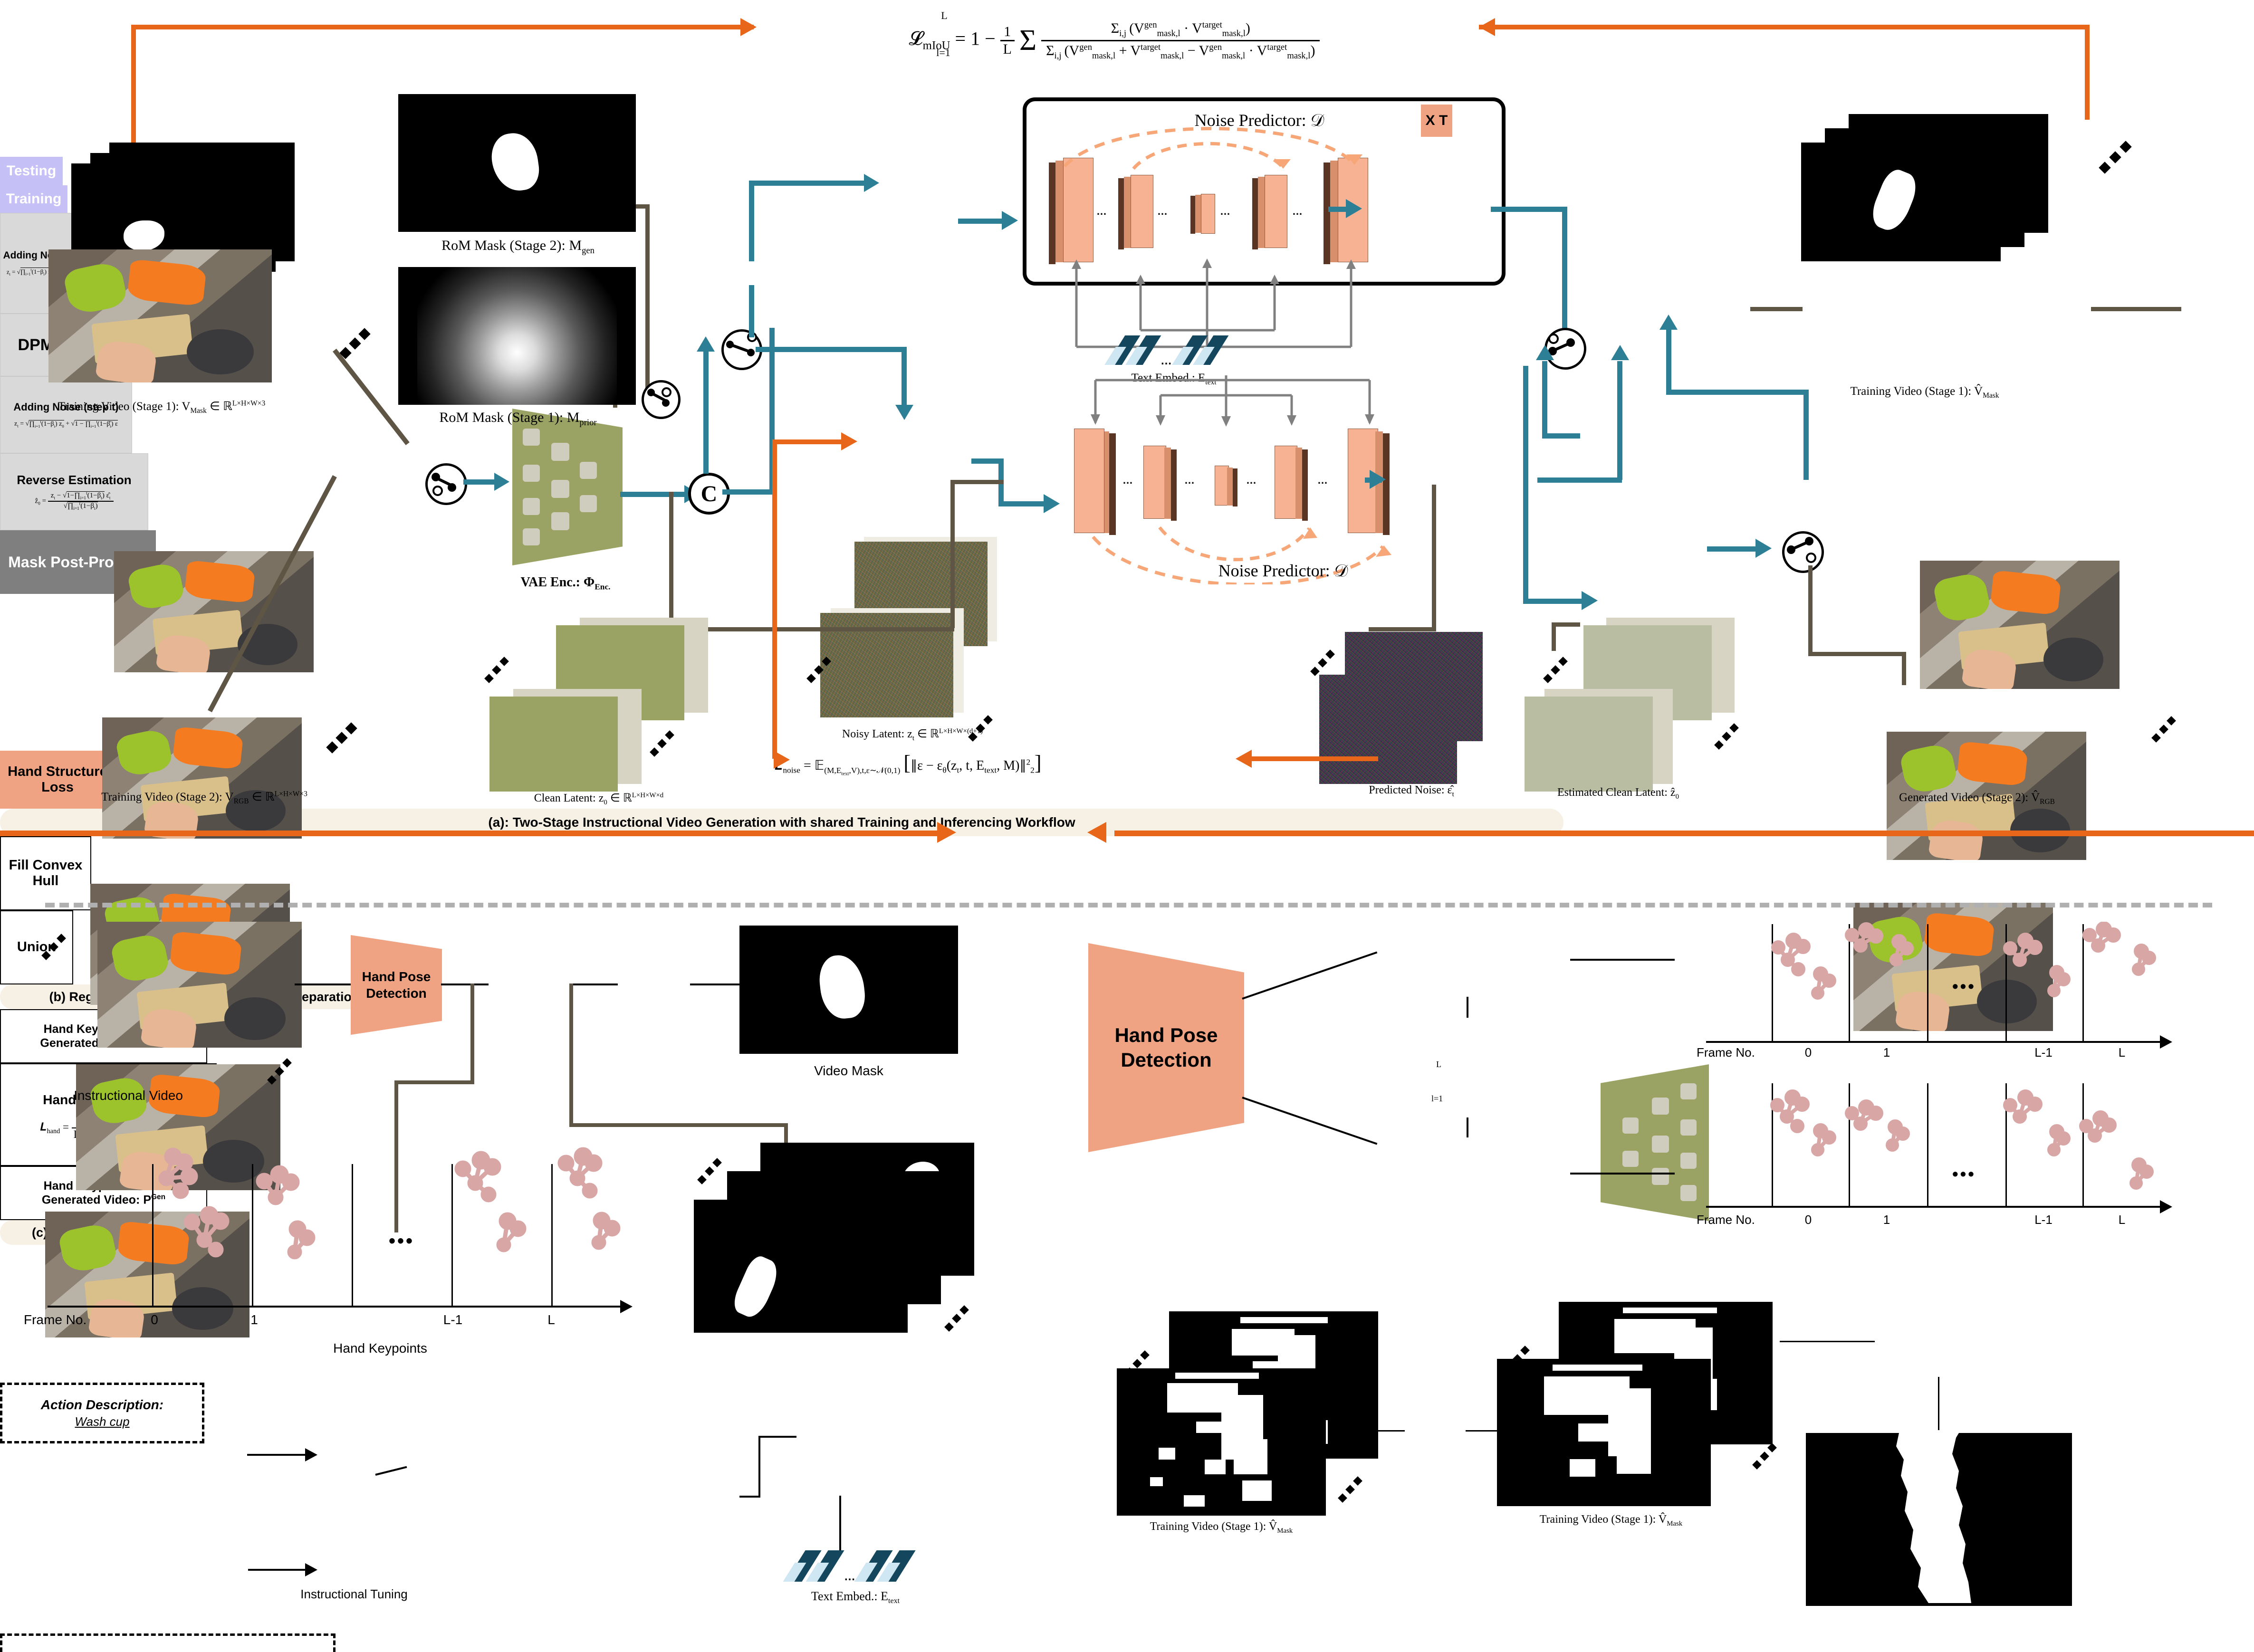 The width and height of the screenshot is (2254, 1652). Describe the element at coordinates (1886, 1220) in the screenshot. I see `panelc-bot-tick-1: 1` at that location.